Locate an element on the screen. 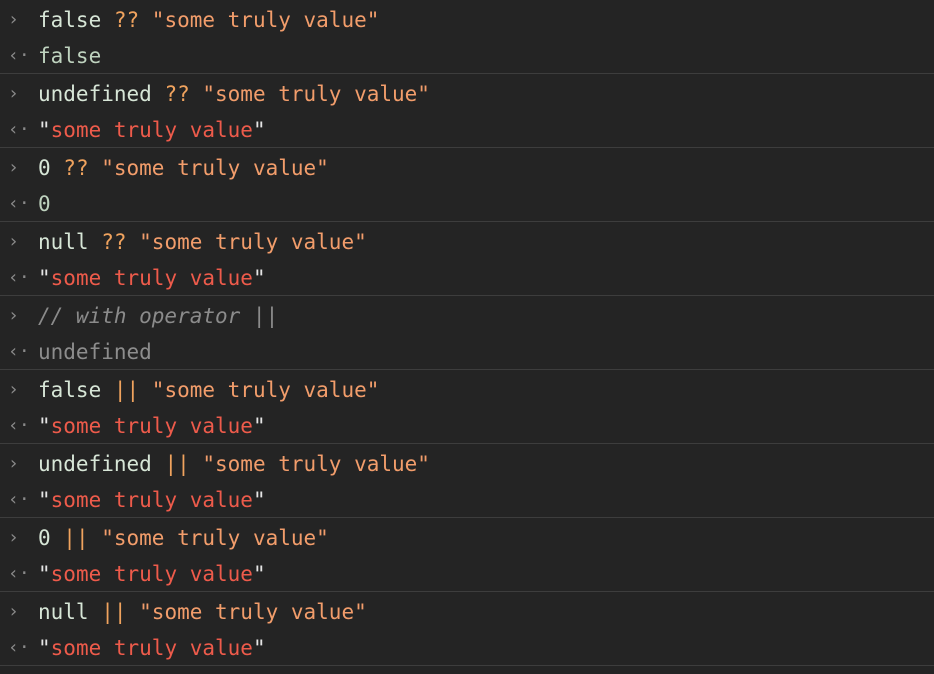 This screenshot has width=934, height=674. console-input-line: › // with operator || is located at coordinates (467, 316).